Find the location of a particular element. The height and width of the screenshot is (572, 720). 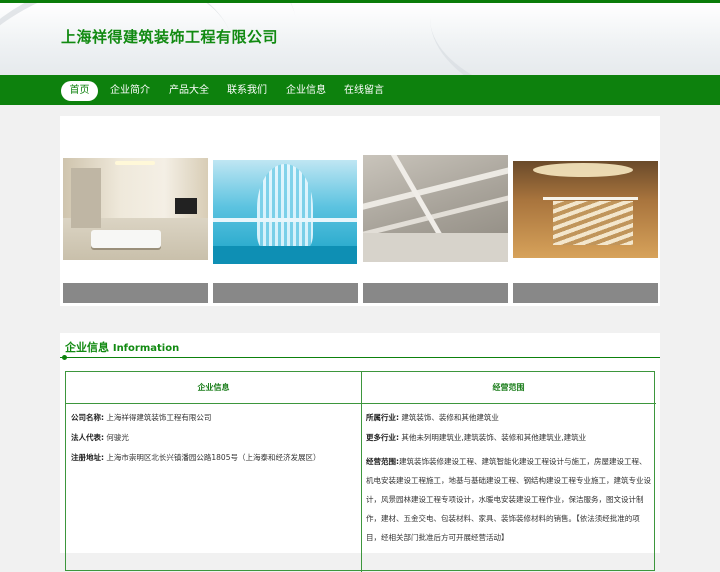

section-title-cn: 企业信息 is located at coordinates (87, 347).